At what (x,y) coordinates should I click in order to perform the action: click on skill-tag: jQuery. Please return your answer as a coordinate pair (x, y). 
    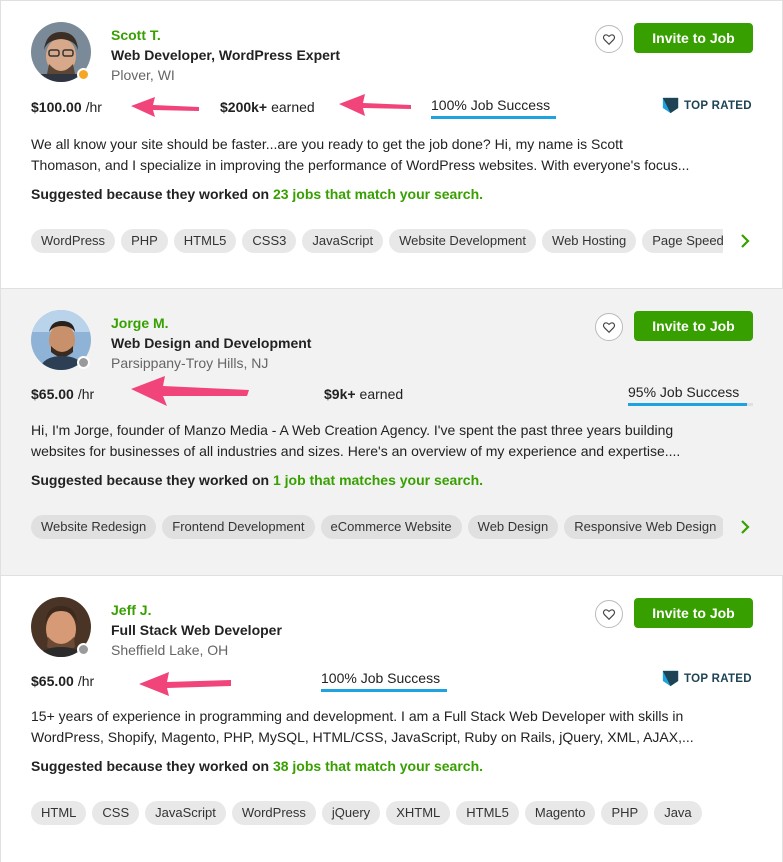
    Looking at the image, I should click on (351, 813).